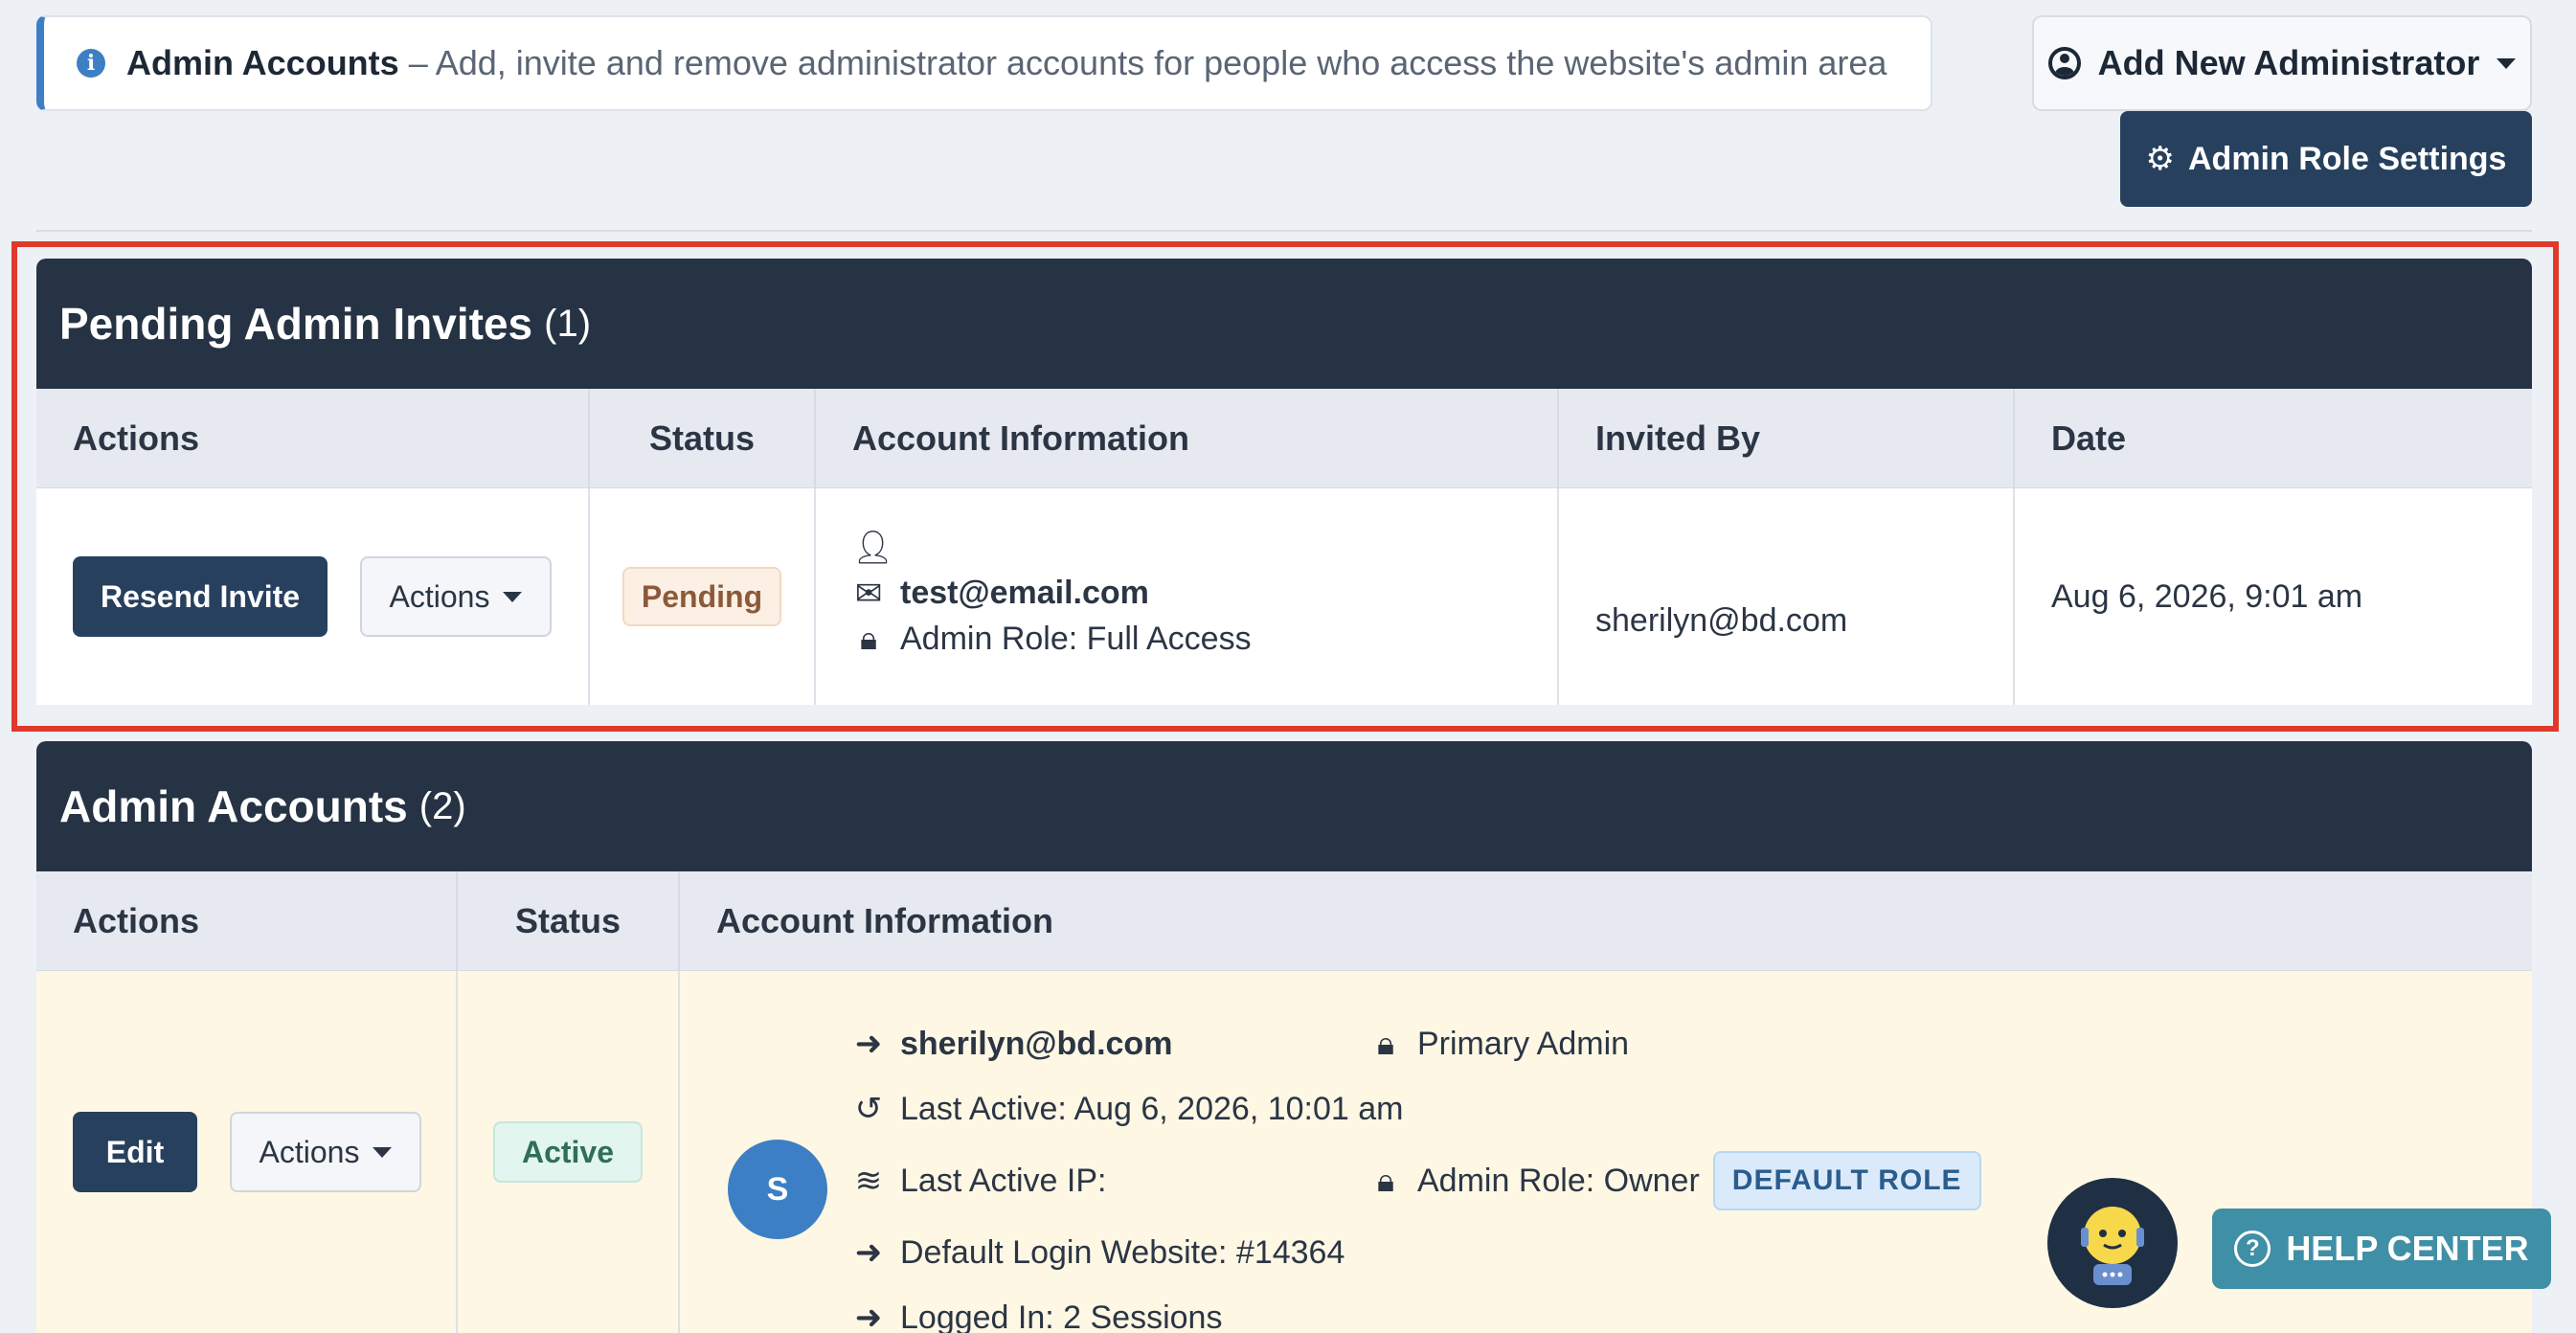 Image resolution: width=2576 pixels, height=1333 pixels. Describe the element at coordinates (2064, 63) in the screenshot. I see `user-circle-icon` at that location.